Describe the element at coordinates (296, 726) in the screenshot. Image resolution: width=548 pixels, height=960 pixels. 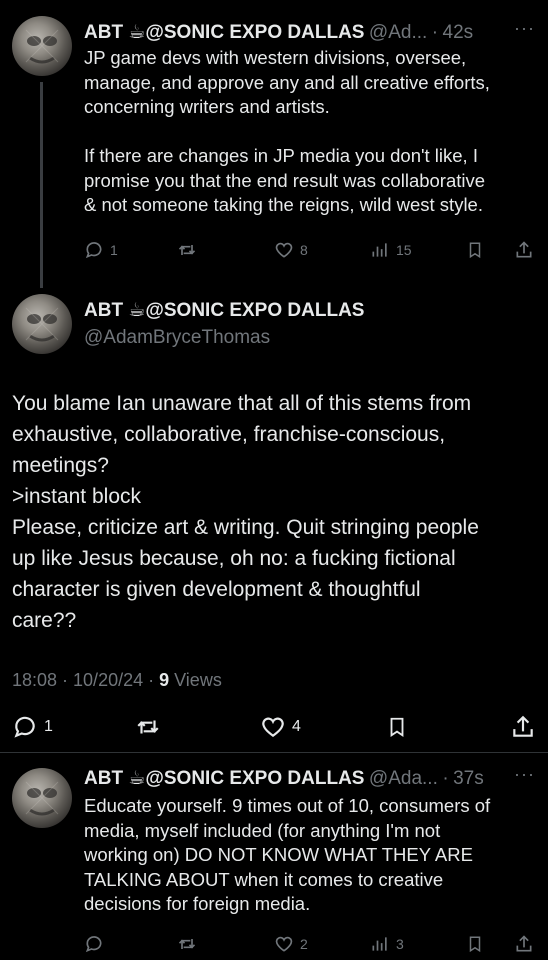
I see `like-count: 4` at that location.